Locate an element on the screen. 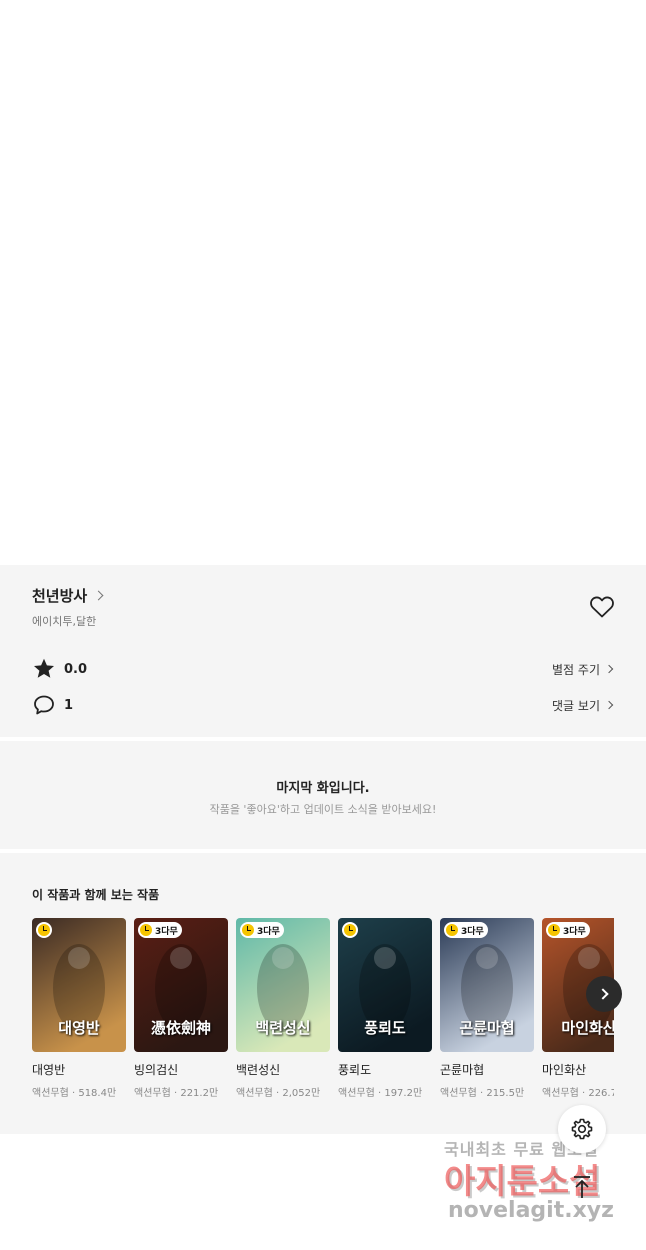 The width and height of the screenshot is (646, 1250). card-title: 빙의검신 is located at coordinates (156, 1070).